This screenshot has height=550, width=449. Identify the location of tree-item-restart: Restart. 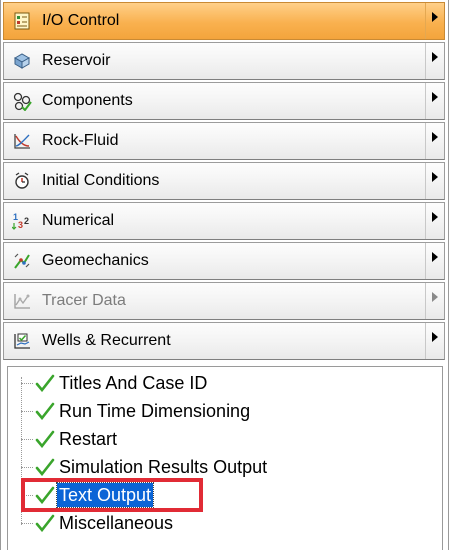
(70, 439).